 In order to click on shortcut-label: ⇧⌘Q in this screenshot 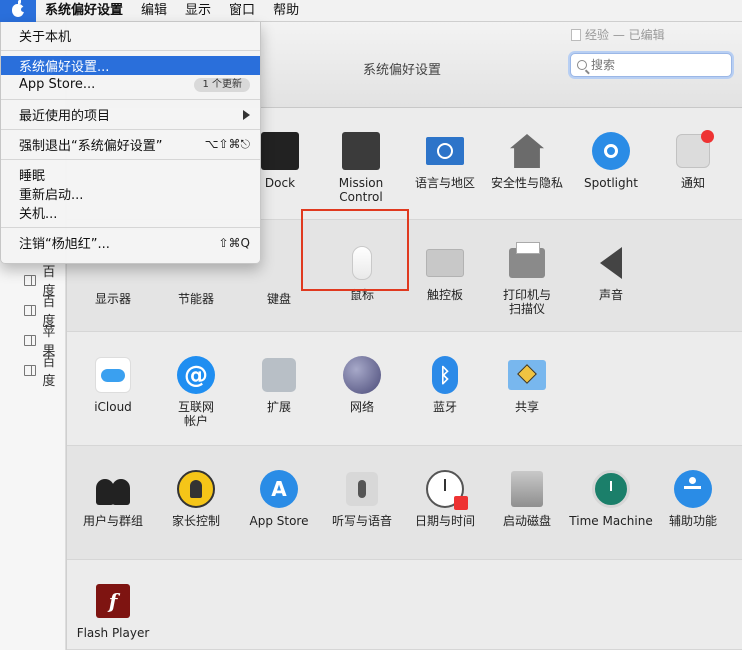, I will do `click(234, 242)`.